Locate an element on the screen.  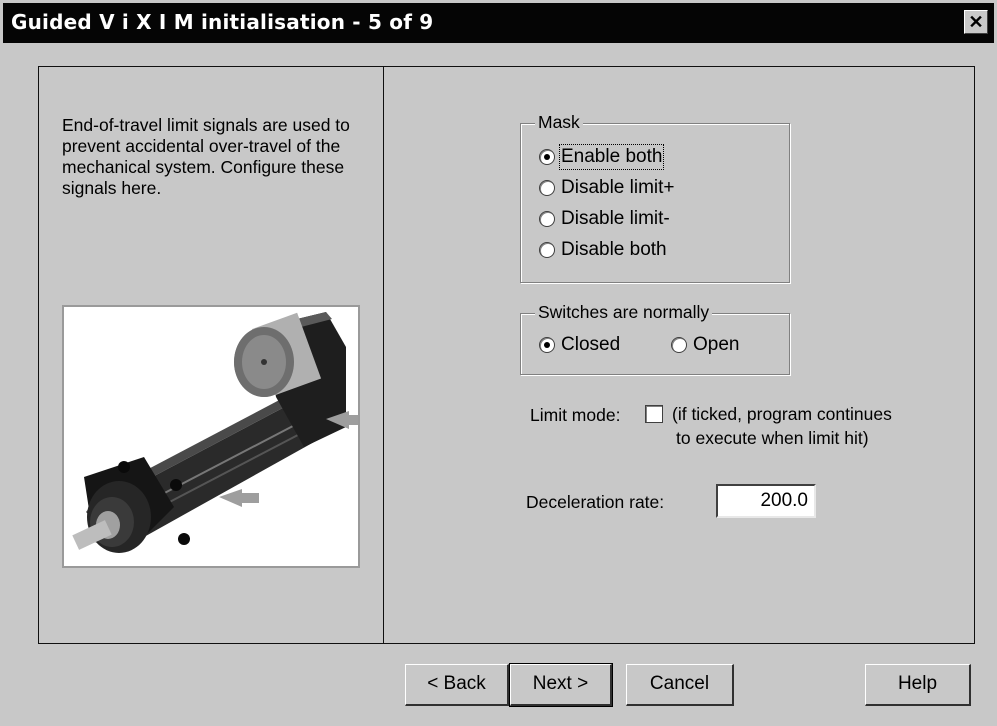
radio-open: Open is located at coordinates (705, 345).